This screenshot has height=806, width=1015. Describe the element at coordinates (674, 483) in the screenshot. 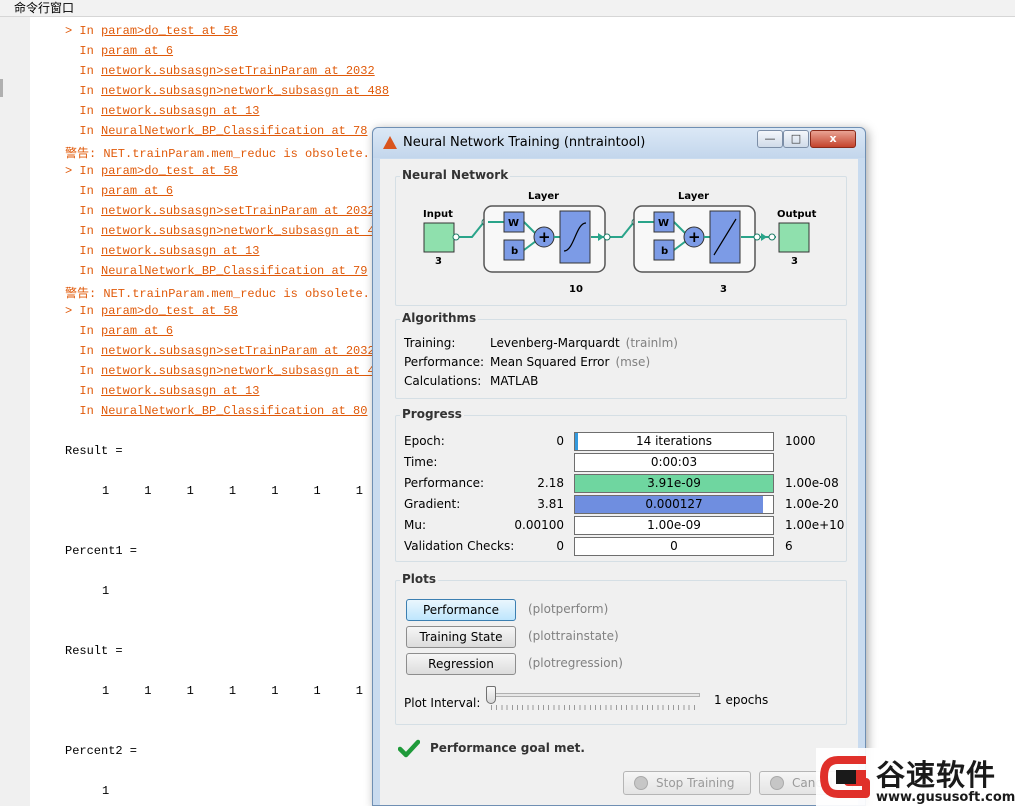

I see `progress-bar: 3.91e-09` at that location.